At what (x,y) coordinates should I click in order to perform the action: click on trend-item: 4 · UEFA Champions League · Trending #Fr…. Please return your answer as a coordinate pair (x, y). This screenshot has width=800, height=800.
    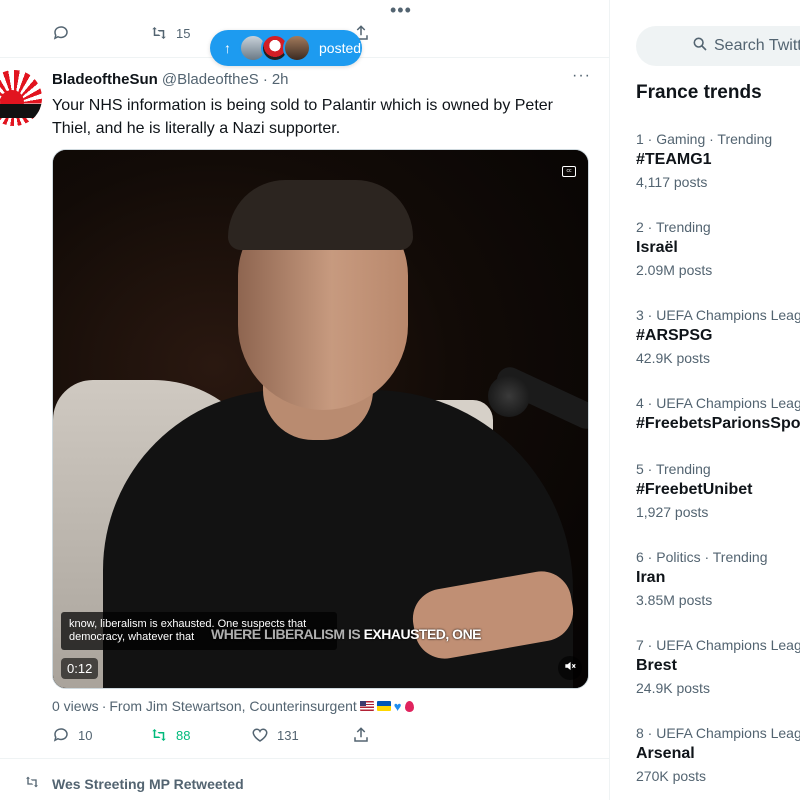
    Looking at the image, I should click on (718, 425).